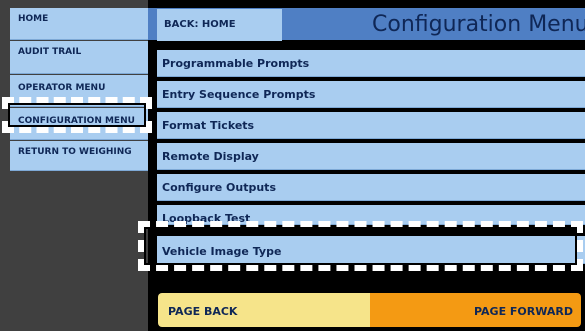  I want to click on back-home-button: BACK: HOME, so click(219, 25).